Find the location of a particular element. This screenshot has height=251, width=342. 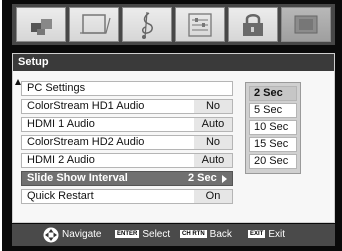

exit-label: Exit is located at coordinates (277, 234).